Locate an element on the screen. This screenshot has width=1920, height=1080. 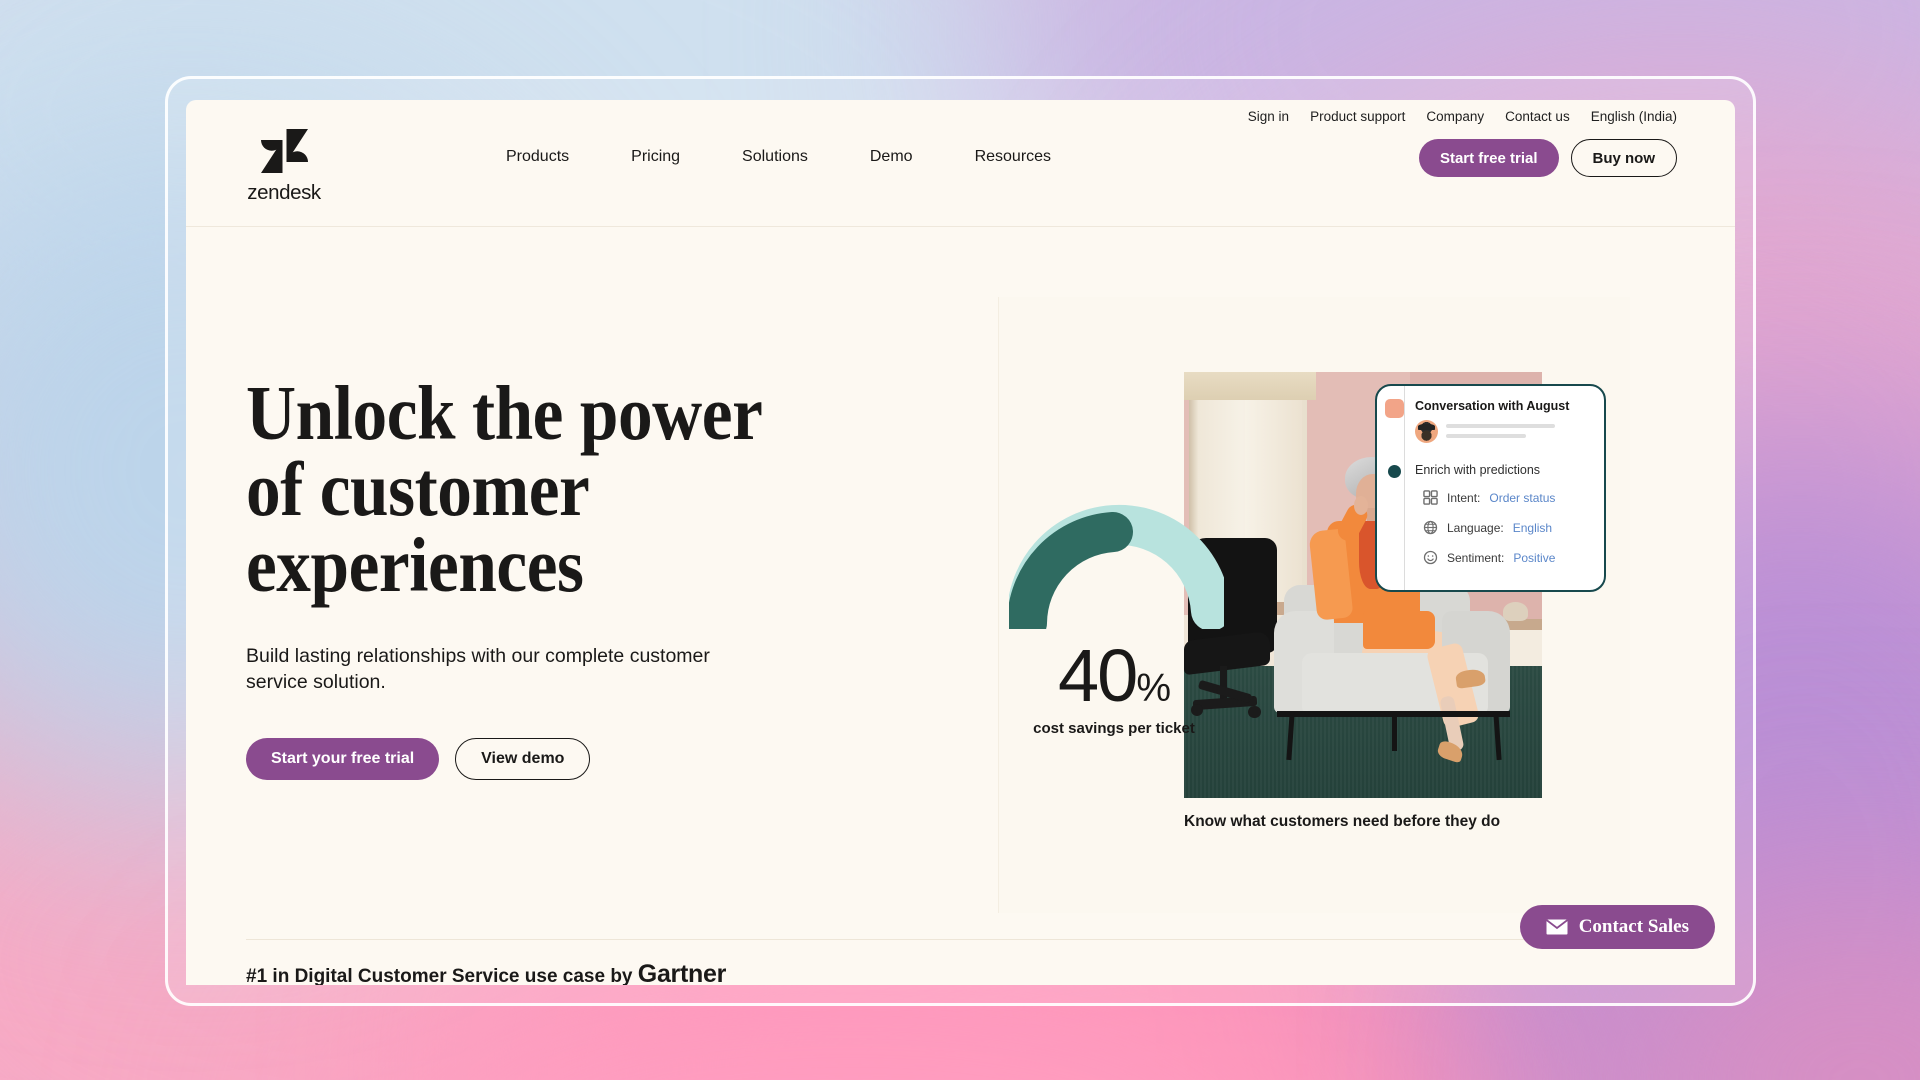
nav-item-demo: Demo is located at coordinates (891, 157).